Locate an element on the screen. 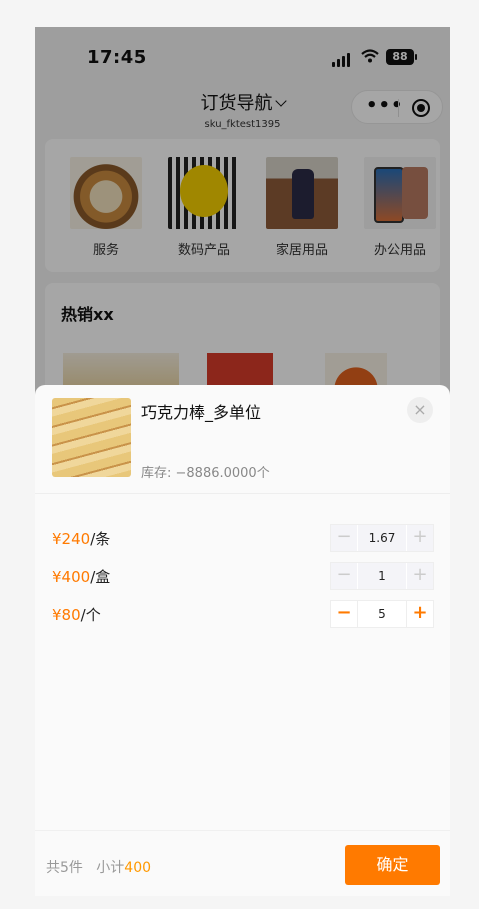  quantity-stepper: − 5 + is located at coordinates (382, 614).